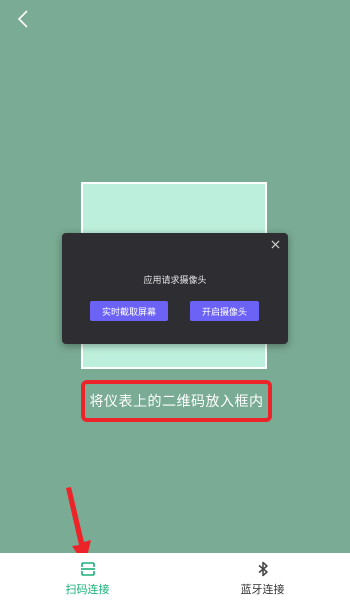  Describe the element at coordinates (175, 281) in the screenshot. I see `dialog-title: 应用请求摄像头` at that location.